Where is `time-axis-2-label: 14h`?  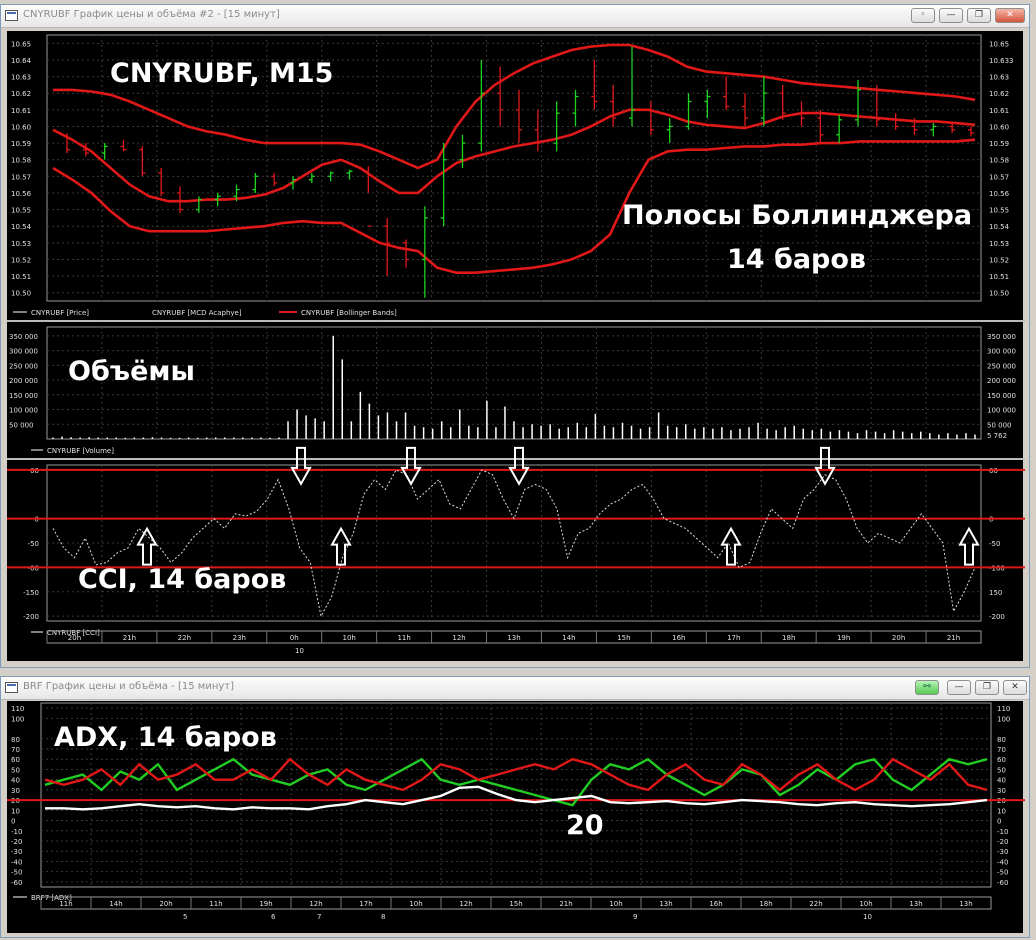 time-axis-2-label: 14h is located at coordinates (115, 904).